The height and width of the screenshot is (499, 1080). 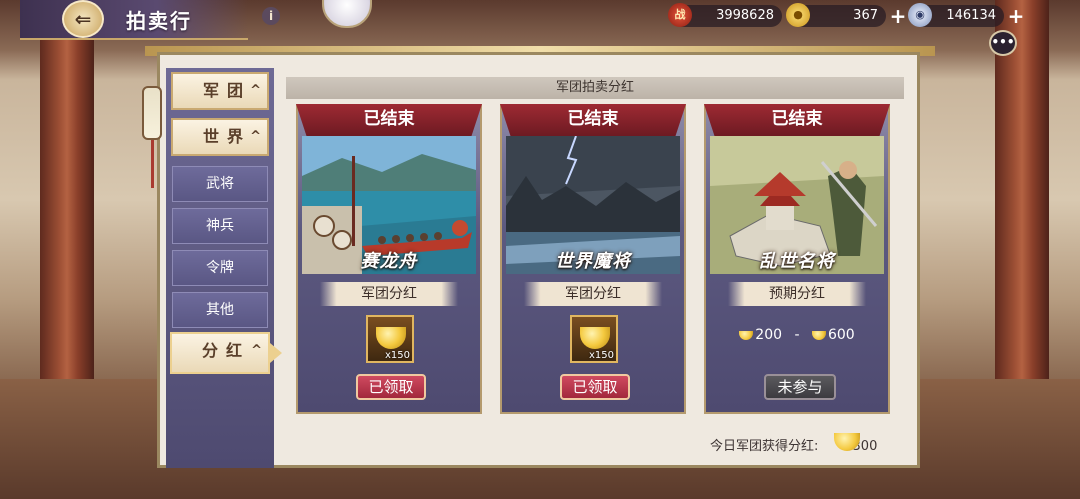 I want to click on tab-dividend-label: 分红, so click(x=226, y=350).